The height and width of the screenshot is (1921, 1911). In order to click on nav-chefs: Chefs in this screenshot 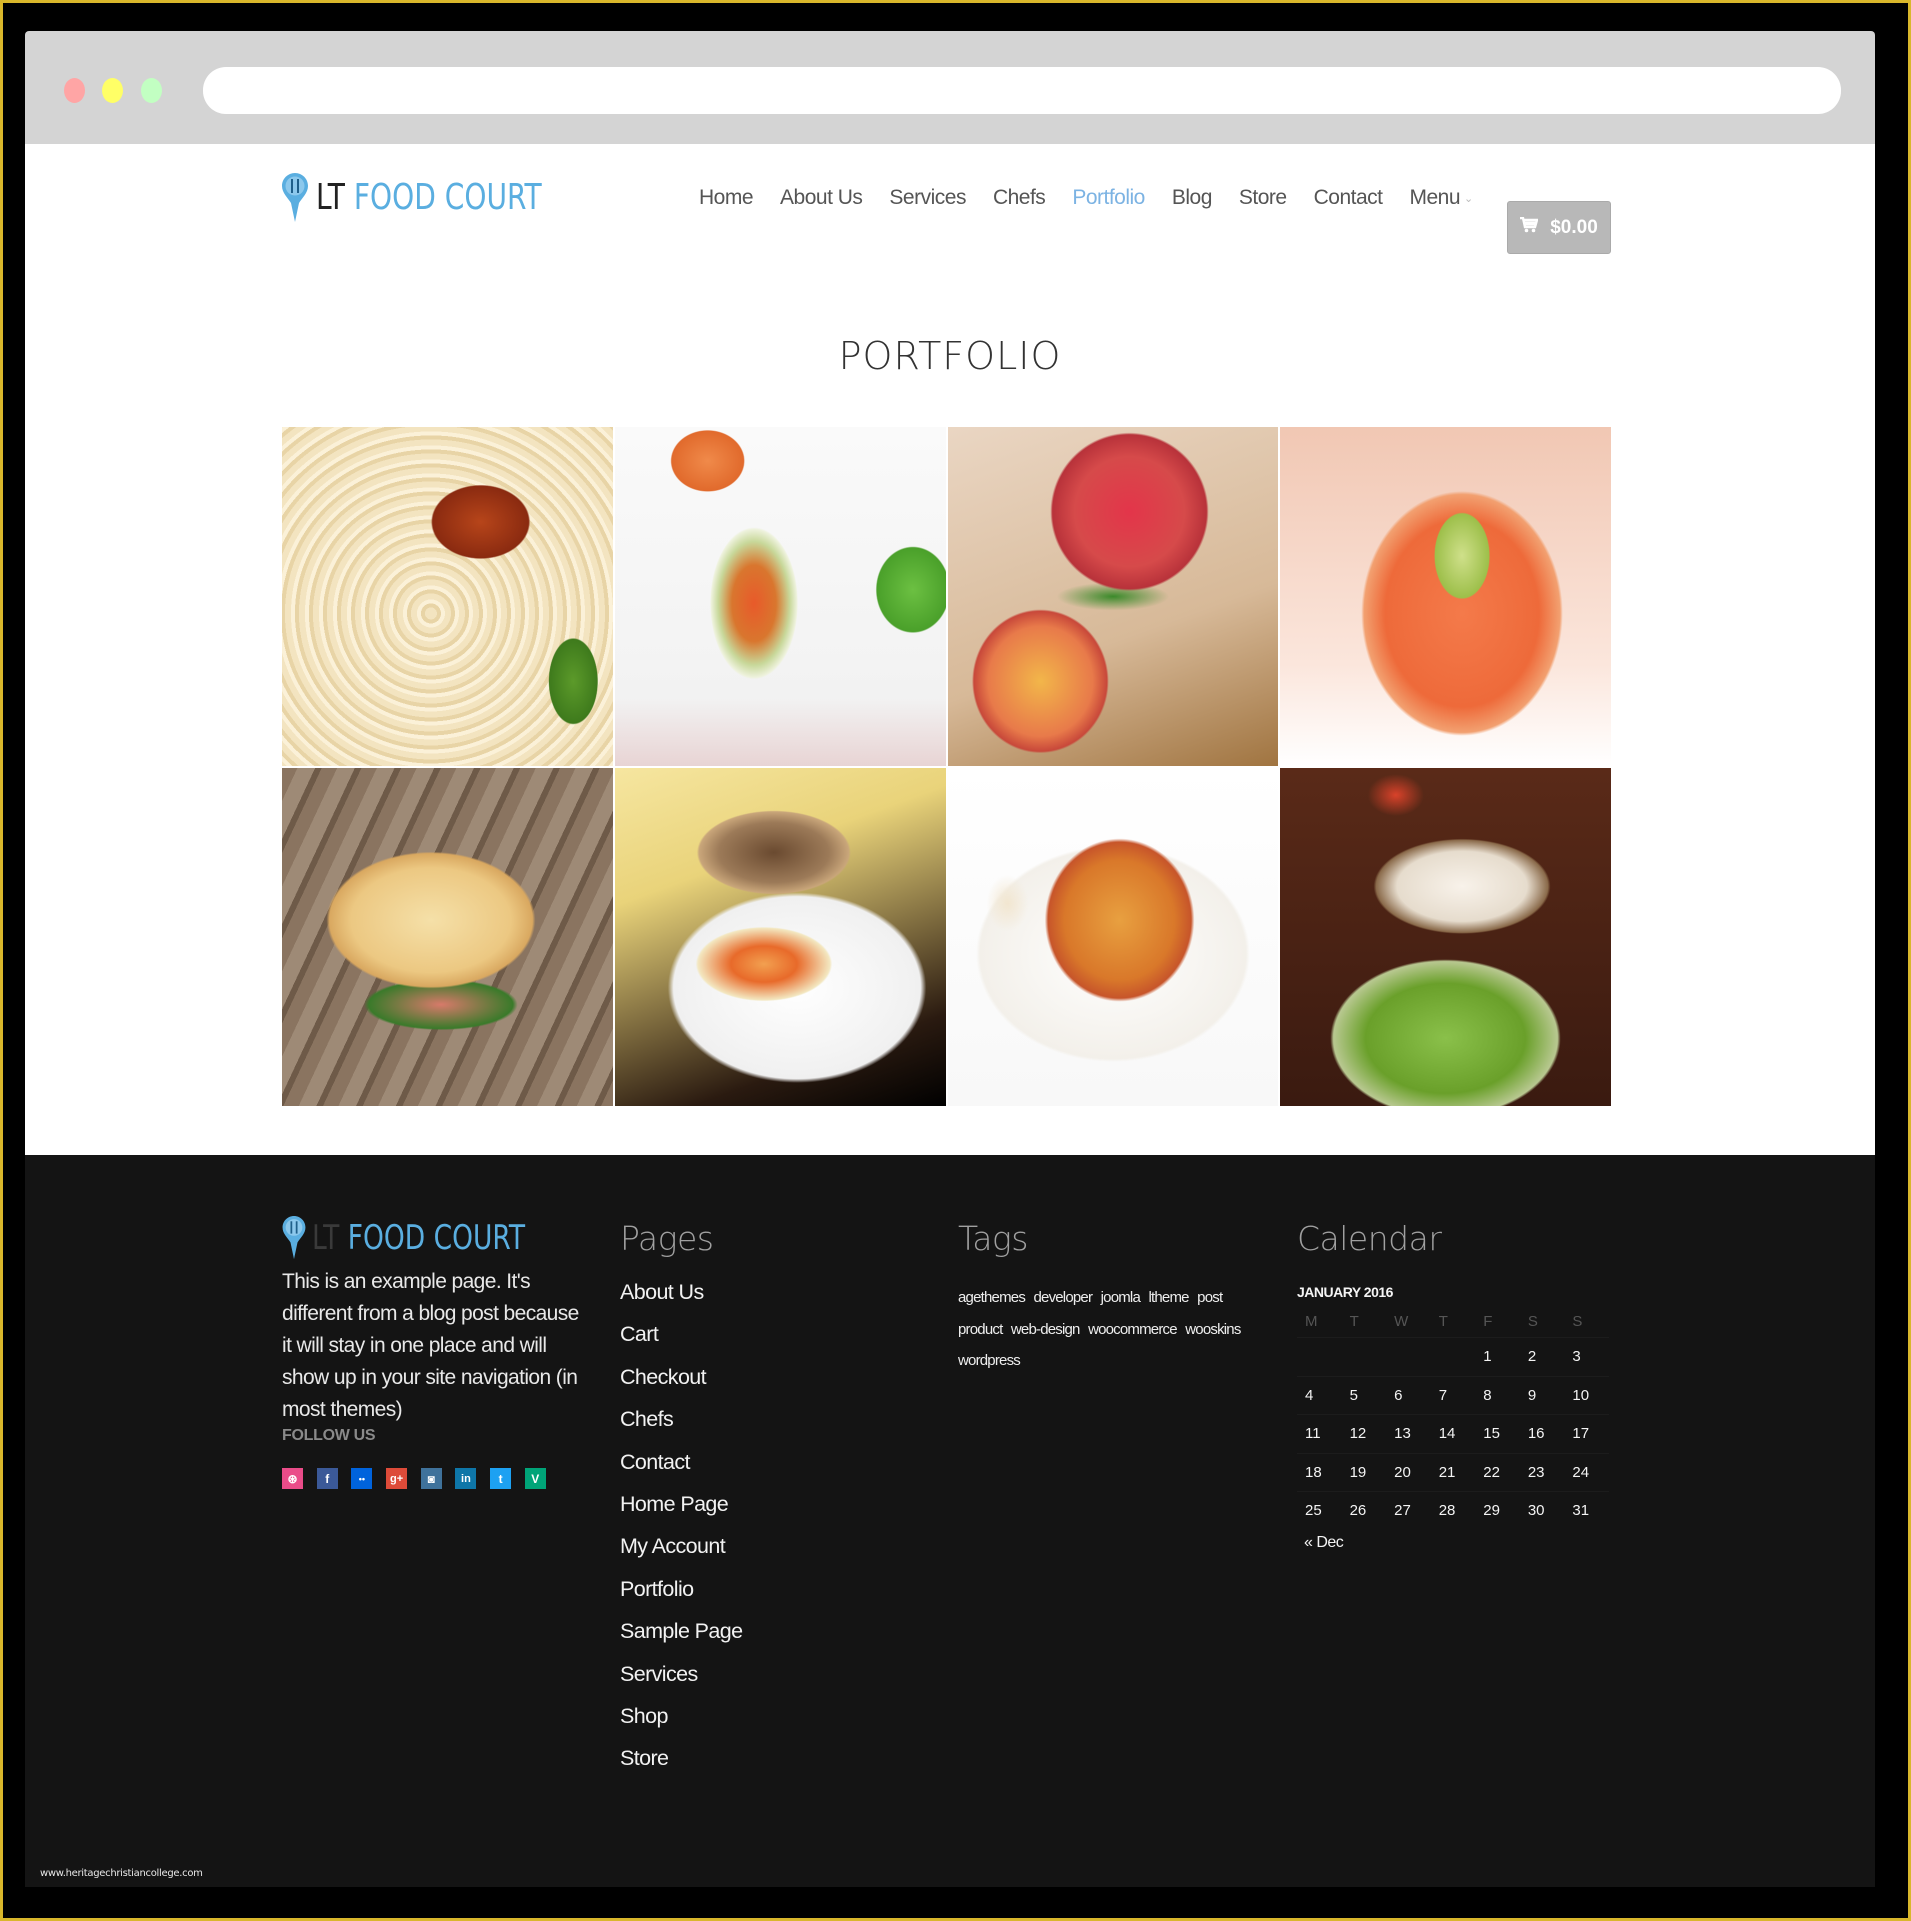, I will do `click(1019, 198)`.